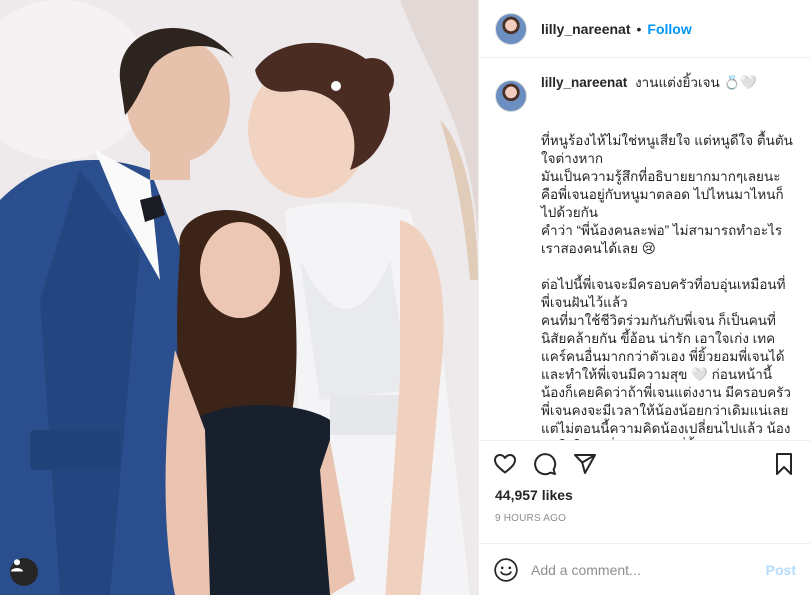  Describe the element at coordinates (644, 93) in the screenshot. I see `caption-header: lilly_nareenat งานแต่งยิ้วเจน 💍🤍` at that location.